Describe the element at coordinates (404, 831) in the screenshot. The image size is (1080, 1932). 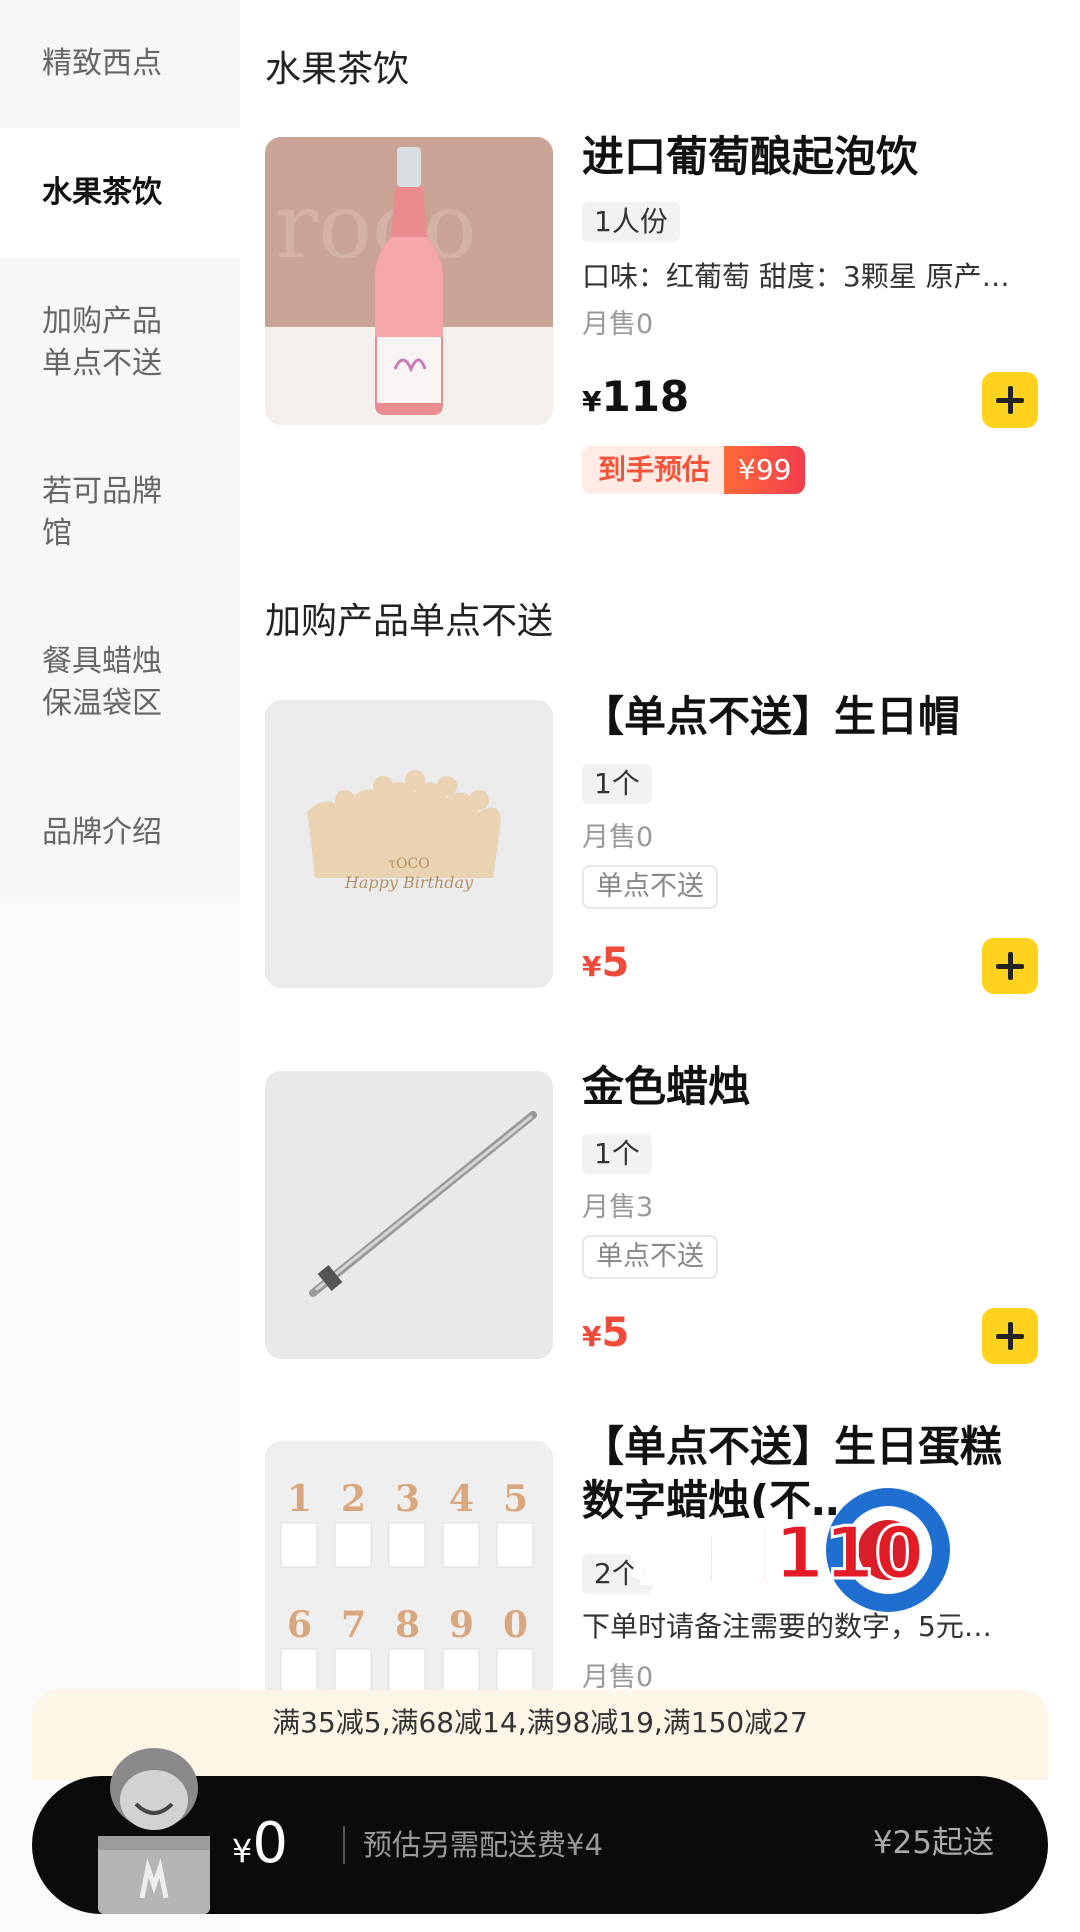
I see `crown-illustration: τOCO Happy Birthday` at that location.